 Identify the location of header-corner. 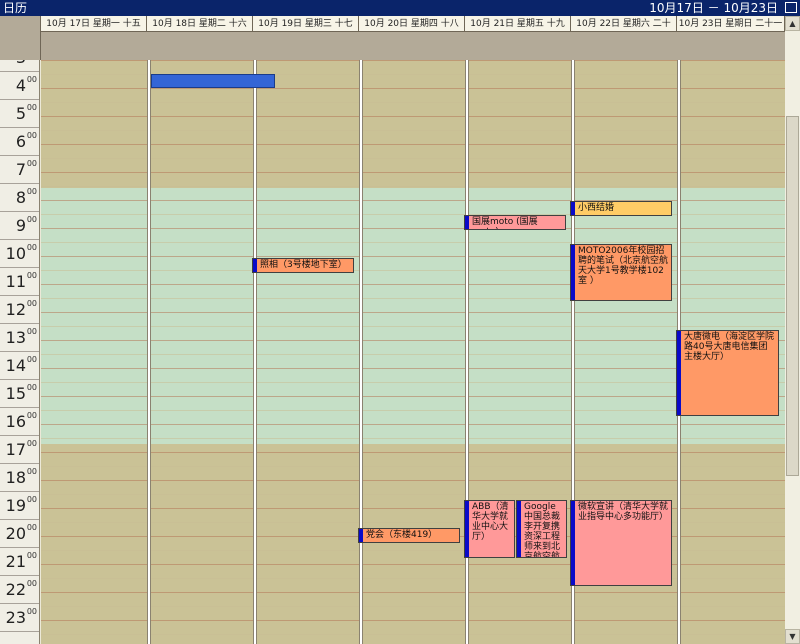
(20, 38).